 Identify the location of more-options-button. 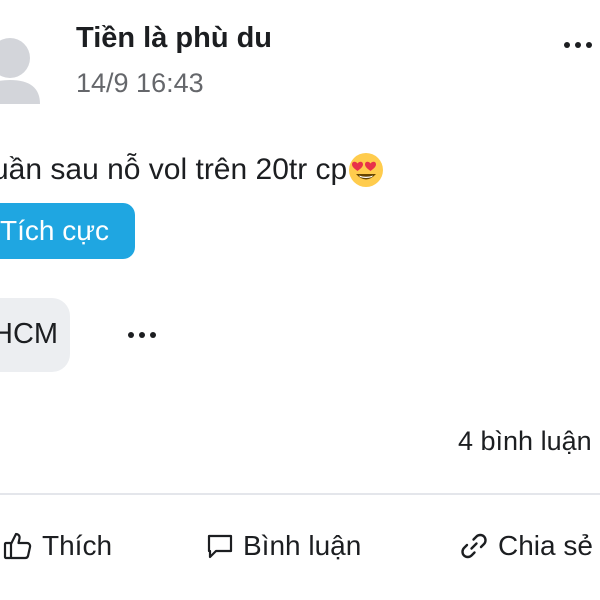
(578, 45).